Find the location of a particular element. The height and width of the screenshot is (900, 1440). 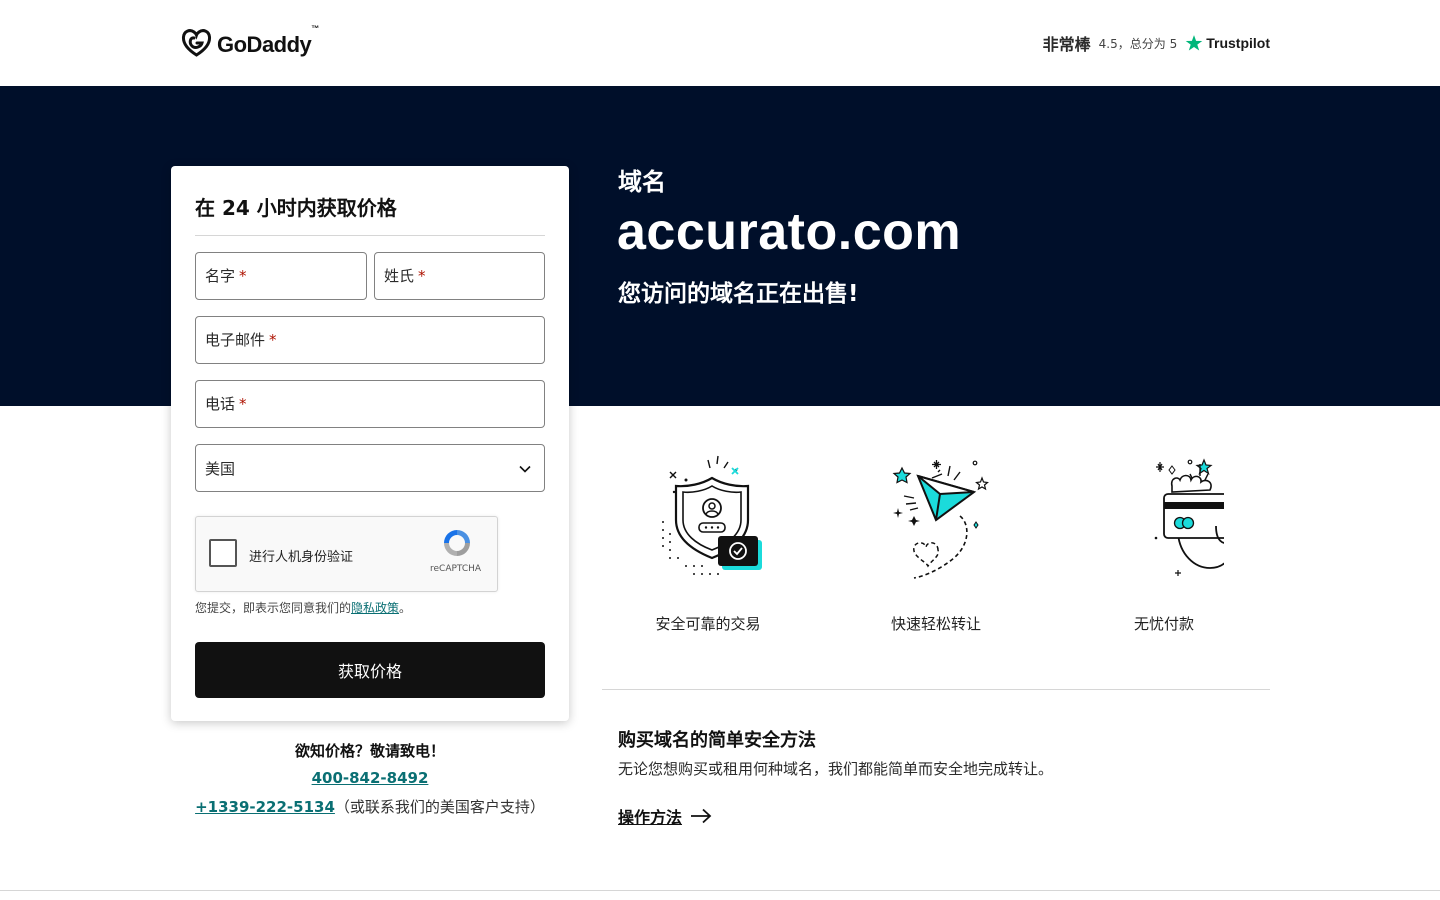

country-select: 美国 is located at coordinates (370, 468).